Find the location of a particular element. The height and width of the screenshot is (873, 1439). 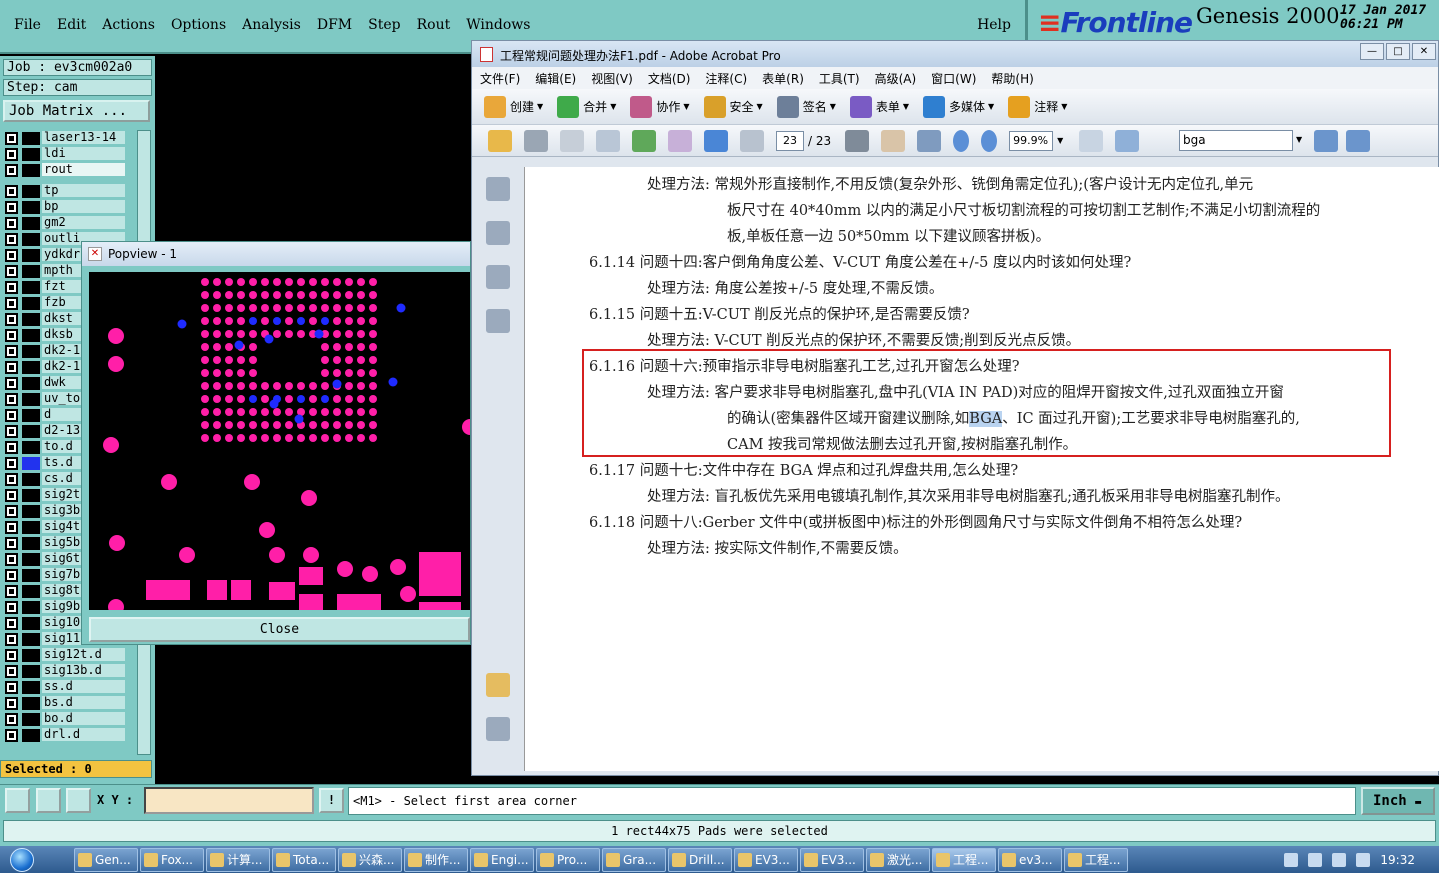

signatures-icon is located at coordinates (498, 321).